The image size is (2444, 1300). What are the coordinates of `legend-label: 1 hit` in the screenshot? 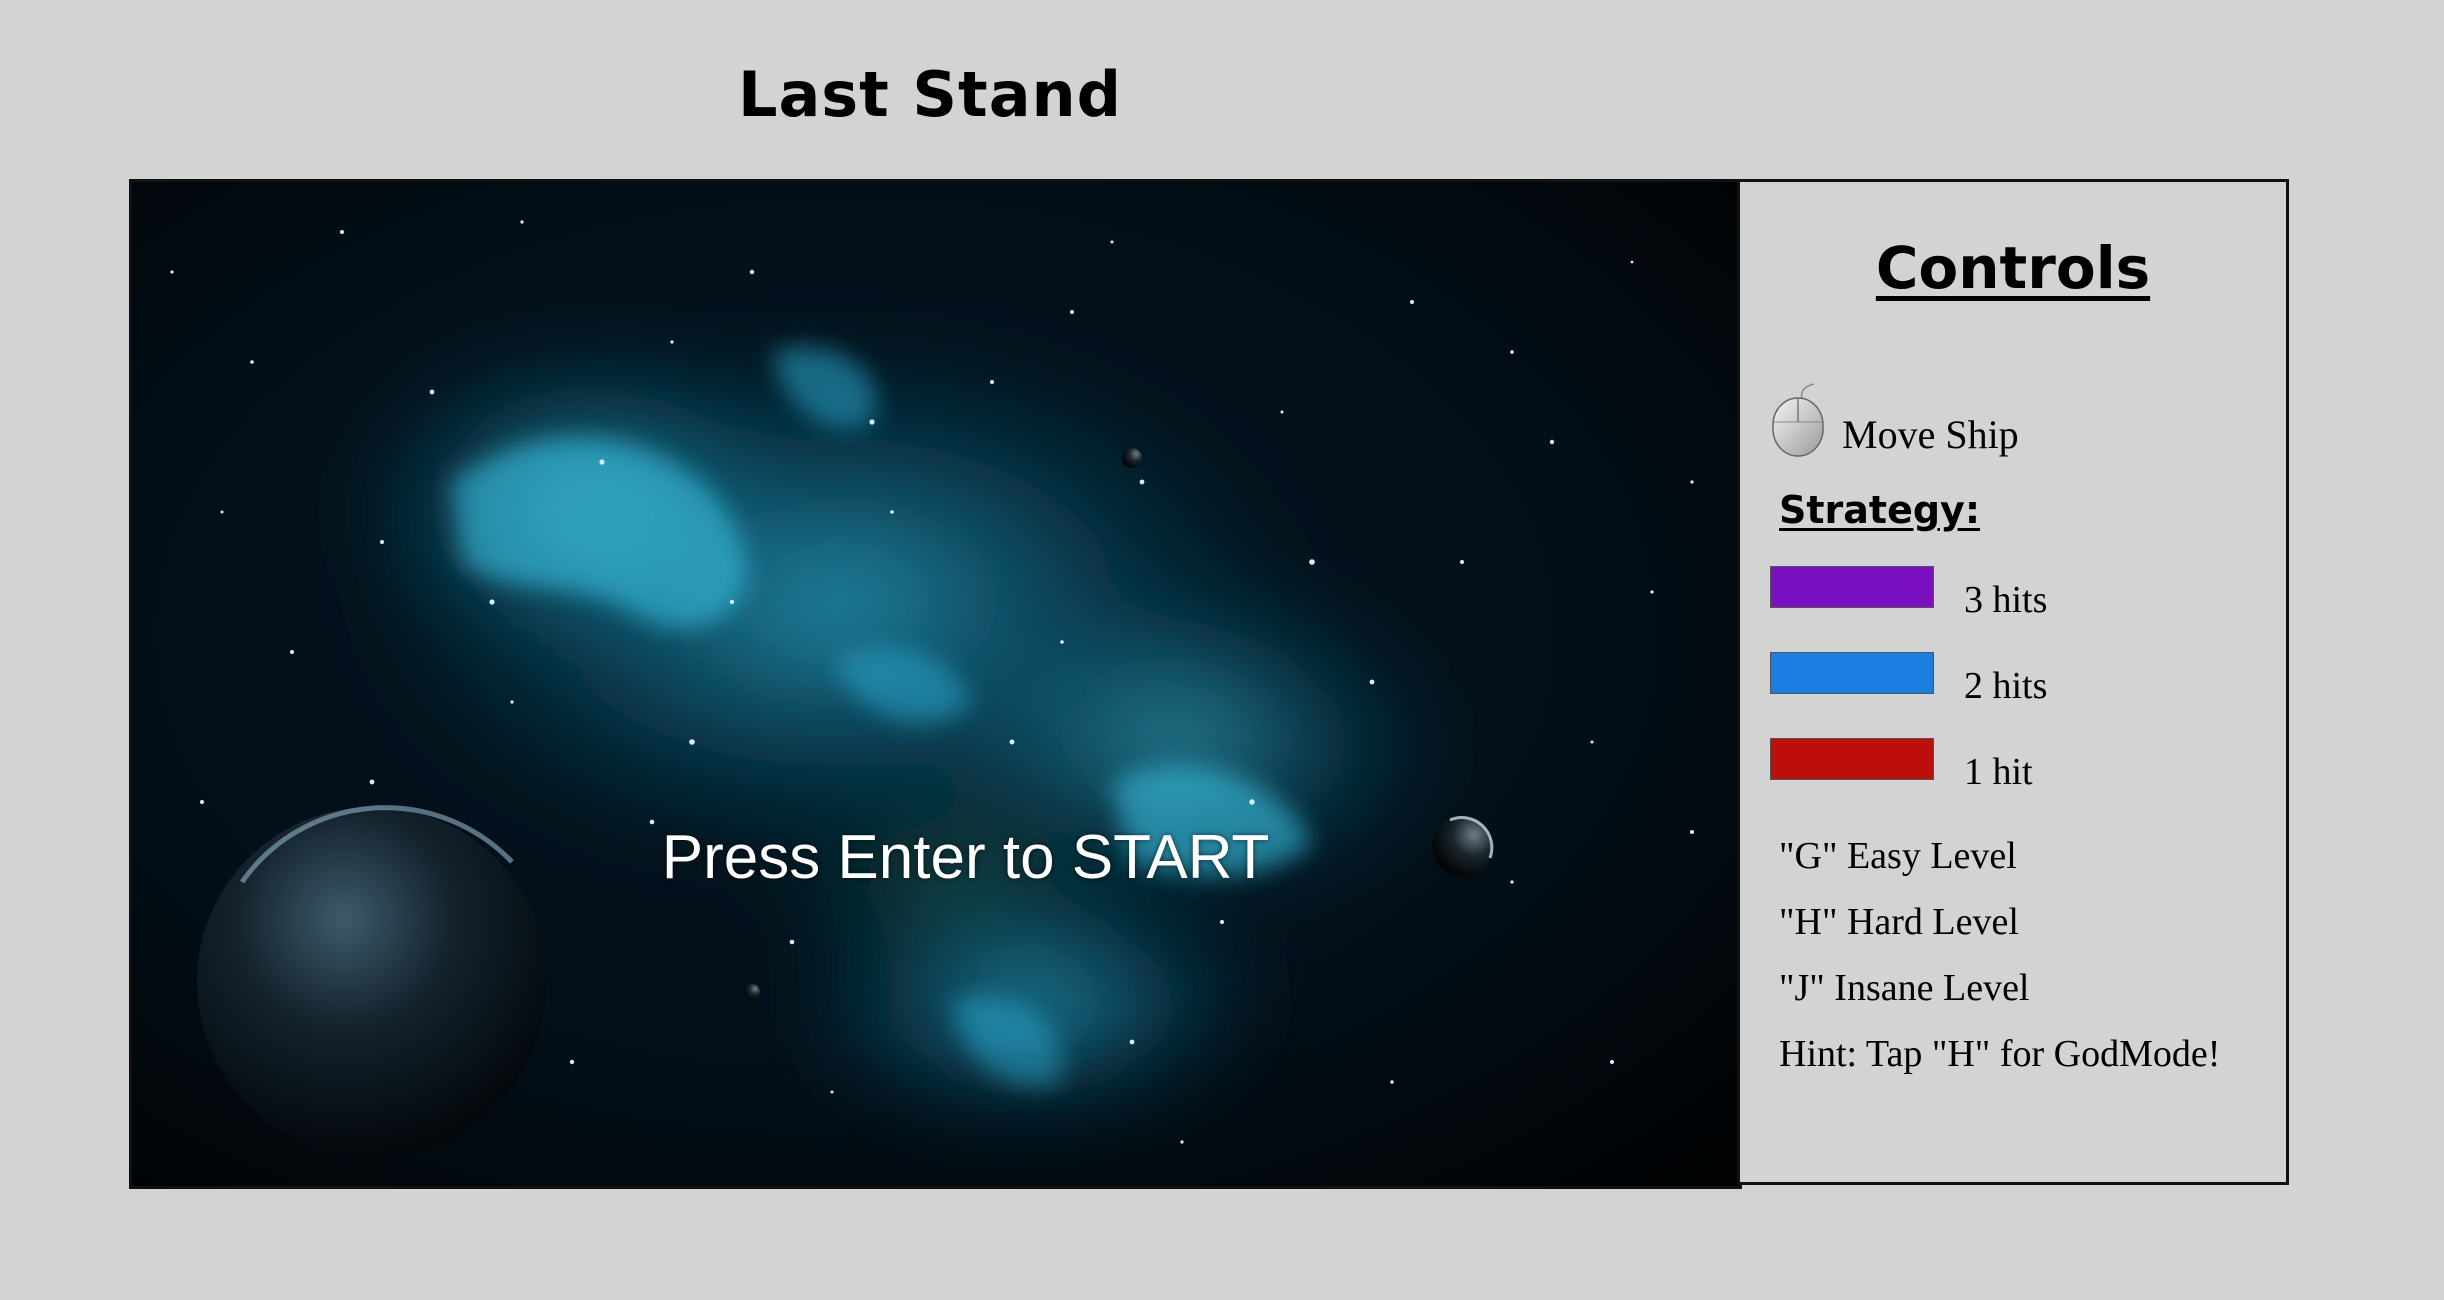 It's located at (1998, 772).